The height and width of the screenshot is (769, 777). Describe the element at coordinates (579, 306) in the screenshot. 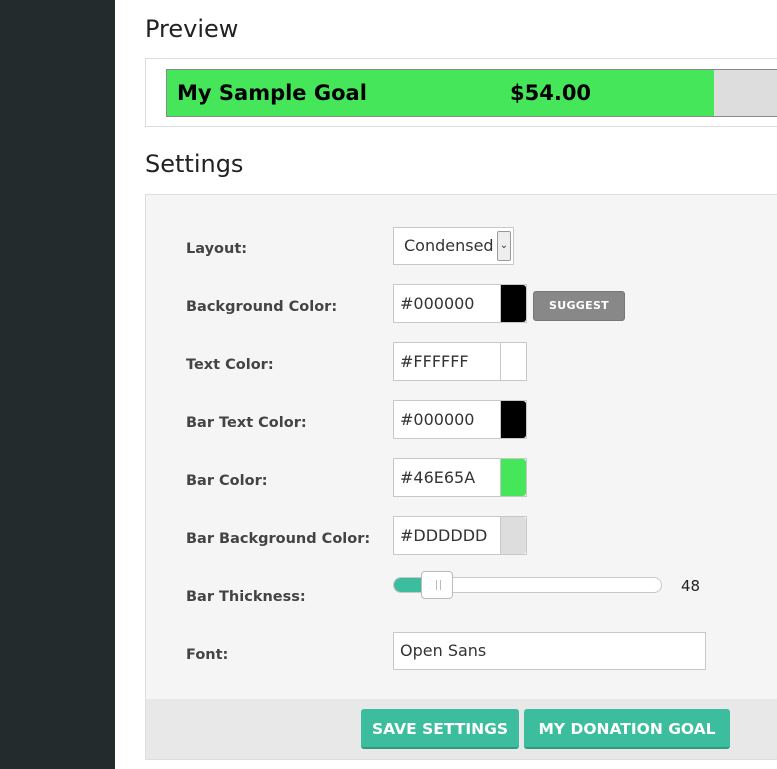

I see `suggest-button: SUGGEST` at that location.